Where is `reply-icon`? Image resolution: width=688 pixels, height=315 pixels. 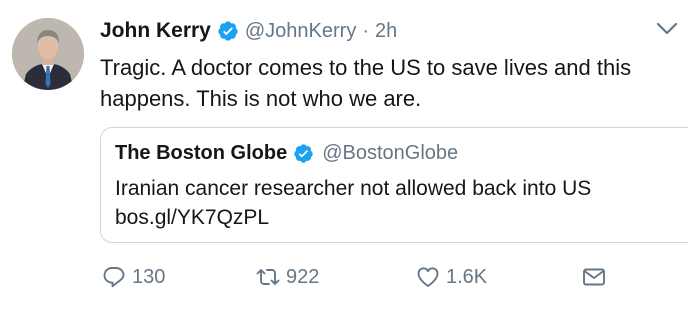 reply-icon is located at coordinates (114, 277).